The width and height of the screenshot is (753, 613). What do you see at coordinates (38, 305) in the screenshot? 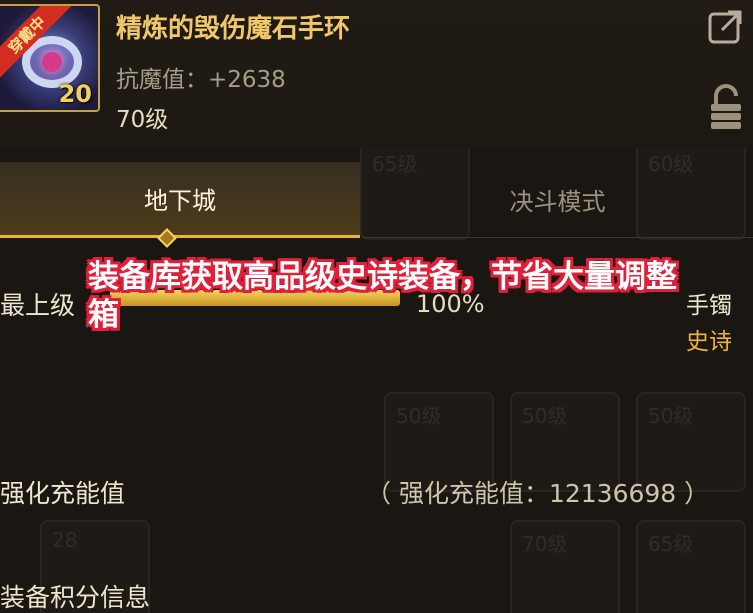
I see `grade-label: 最上级` at bounding box center [38, 305].